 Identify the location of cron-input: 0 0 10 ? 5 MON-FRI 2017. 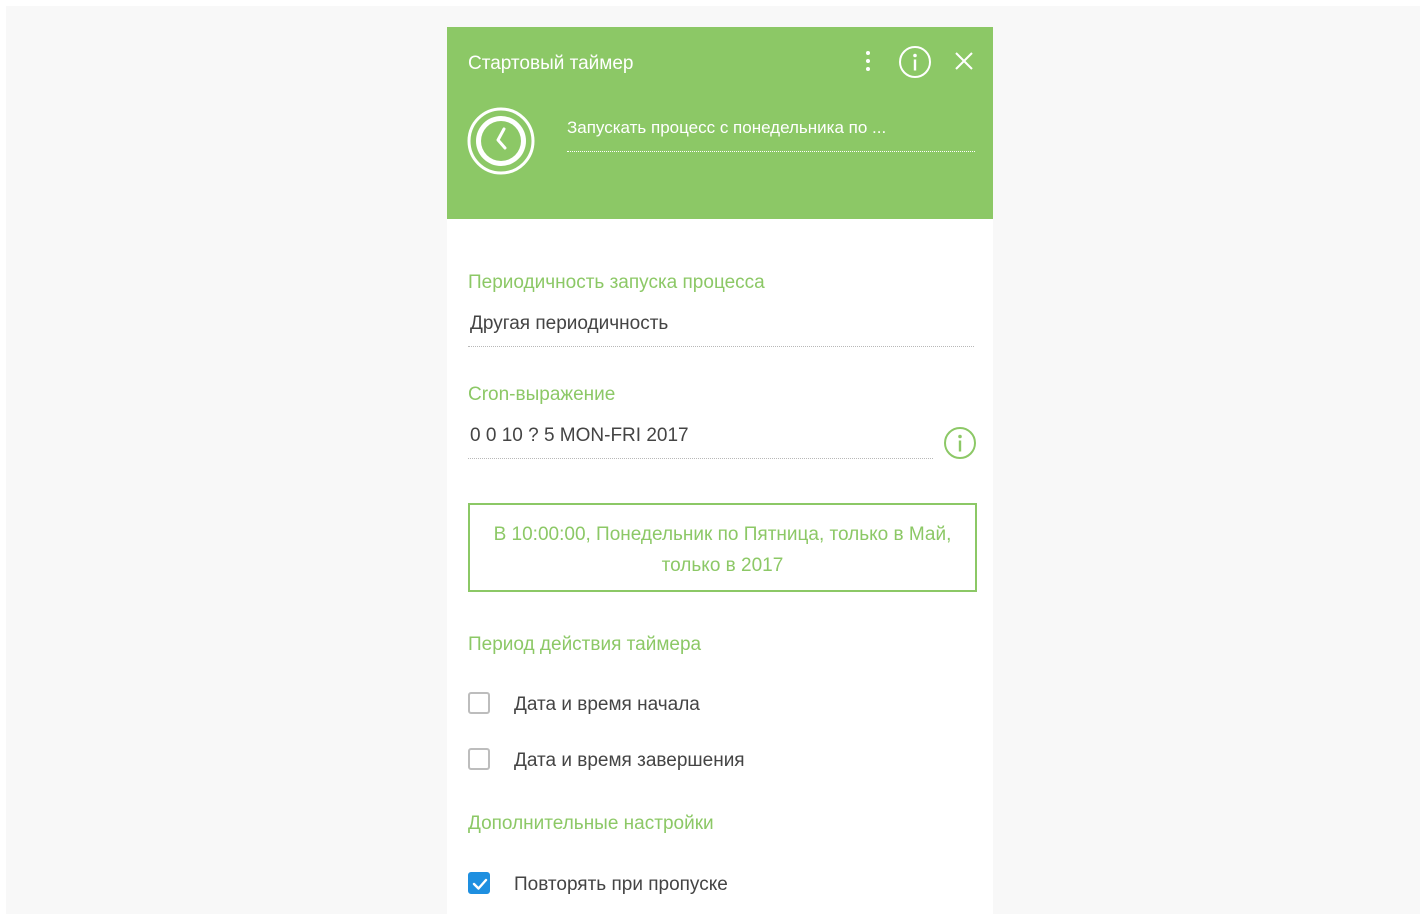
(700, 441).